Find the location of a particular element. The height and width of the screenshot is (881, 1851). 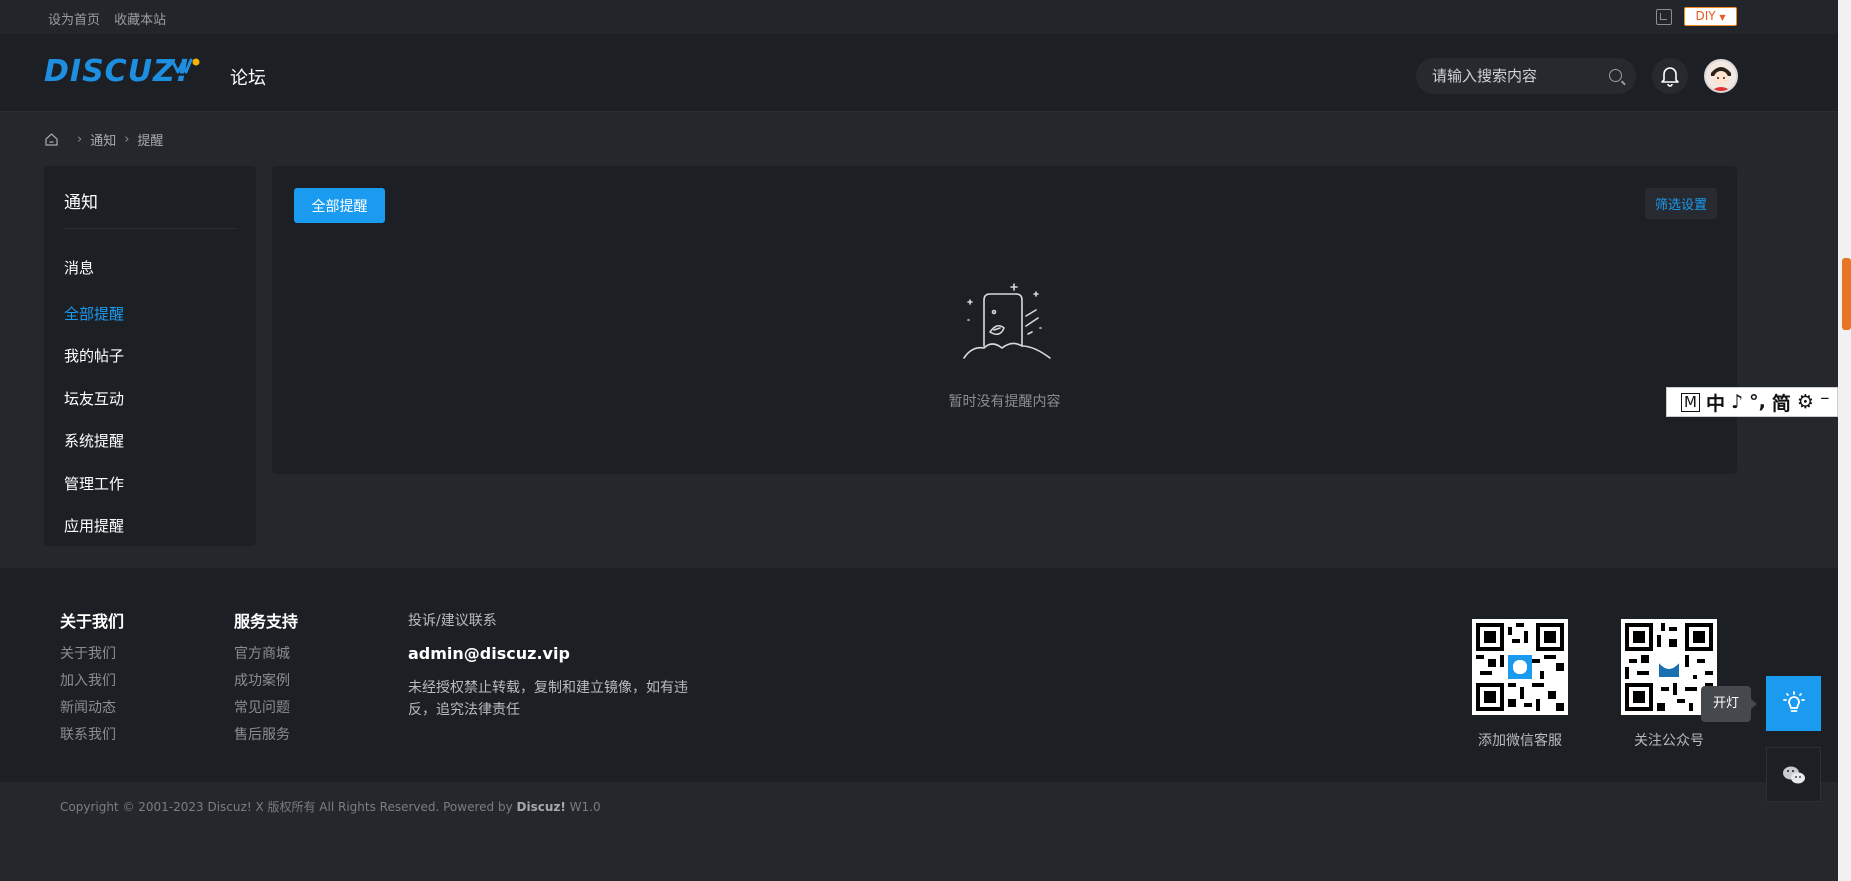

footer-link: 常见问题 is located at coordinates (266, 708).